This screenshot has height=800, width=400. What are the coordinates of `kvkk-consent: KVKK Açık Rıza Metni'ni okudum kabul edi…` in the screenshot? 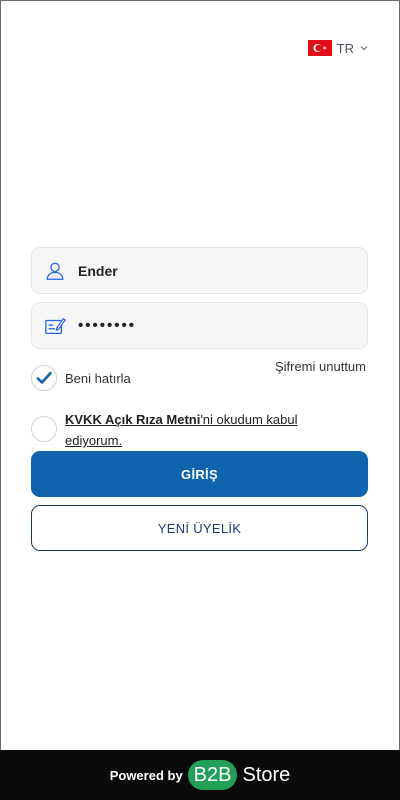 It's located at (178, 430).